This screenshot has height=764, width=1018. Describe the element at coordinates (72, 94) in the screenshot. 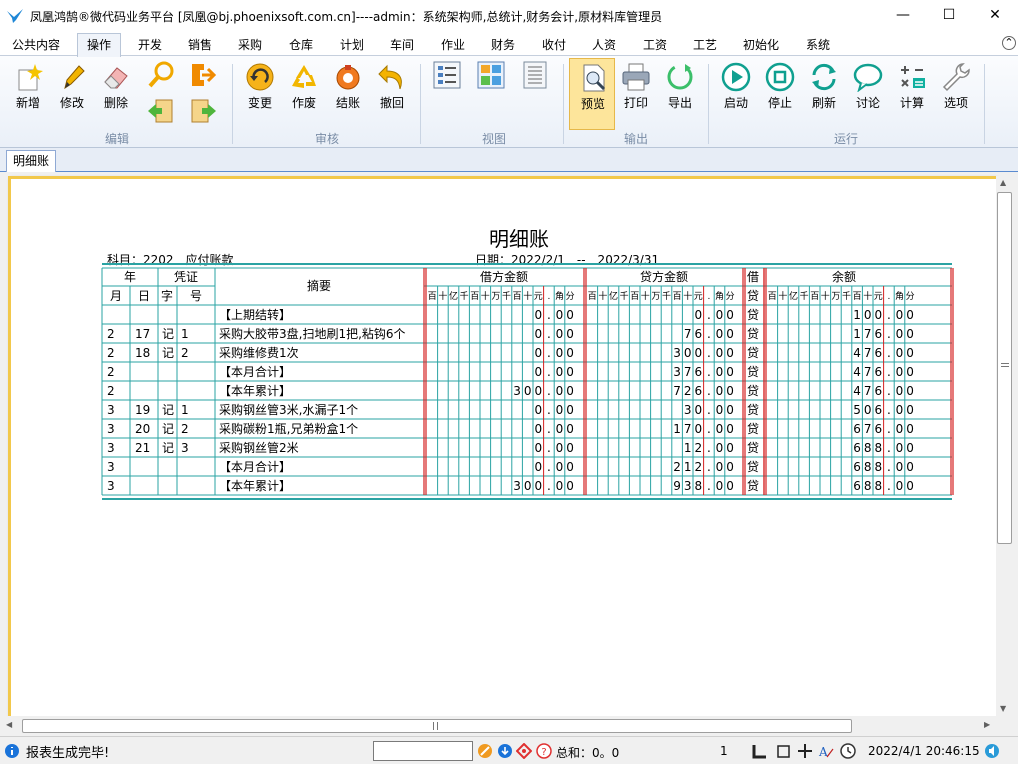

I see `modify-button: 修改` at that location.